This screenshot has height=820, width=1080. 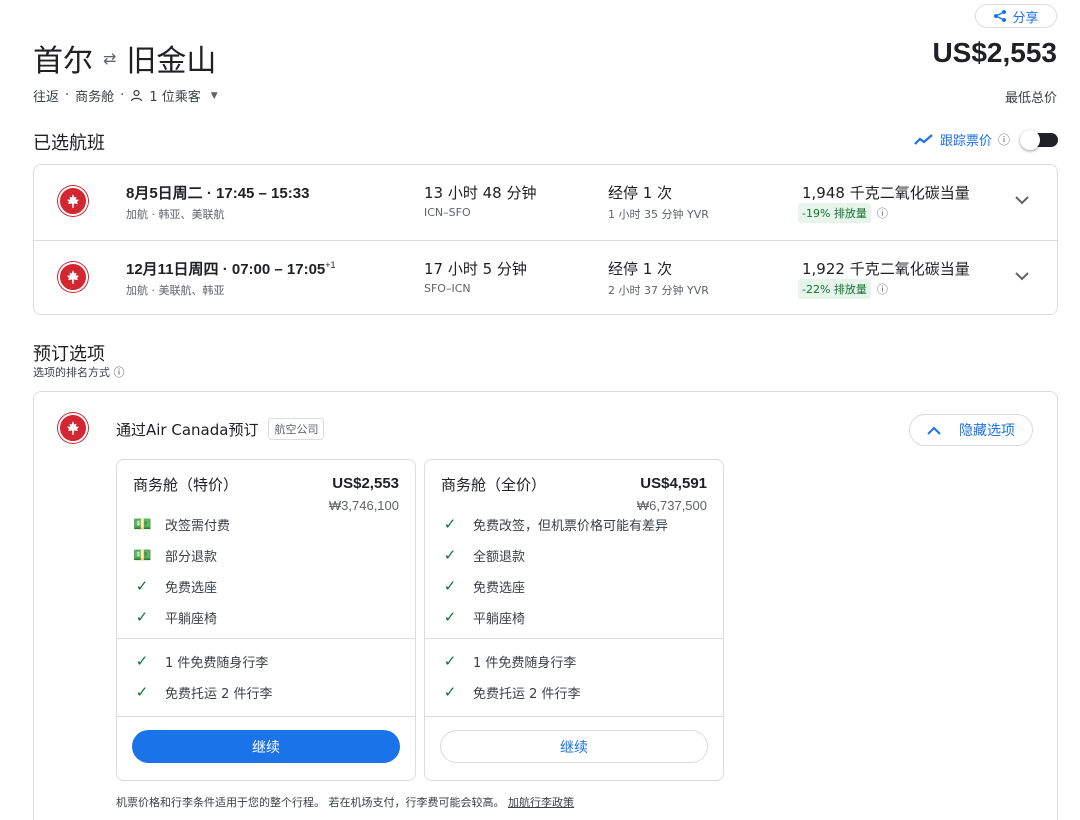 What do you see at coordinates (191, 557) in the screenshot?
I see `fare-feature-text: 部分退款` at bounding box center [191, 557].